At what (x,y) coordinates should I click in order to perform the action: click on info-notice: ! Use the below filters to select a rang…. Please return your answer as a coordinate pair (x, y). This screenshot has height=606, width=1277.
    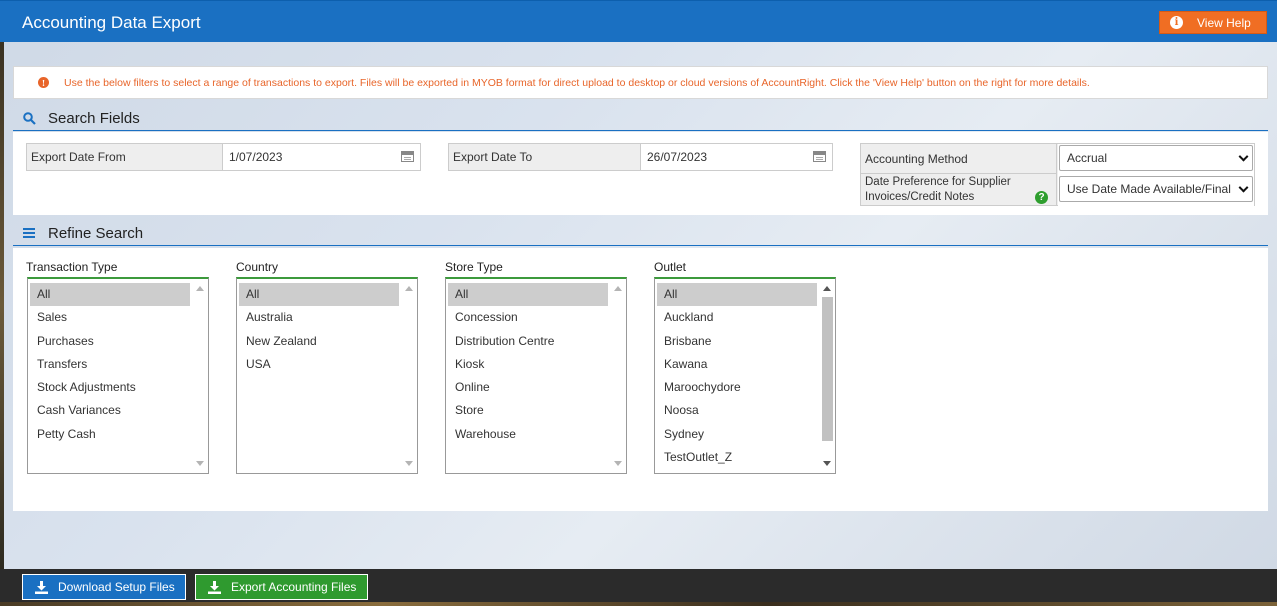
    Looking at the image, I should click on (640, 82).